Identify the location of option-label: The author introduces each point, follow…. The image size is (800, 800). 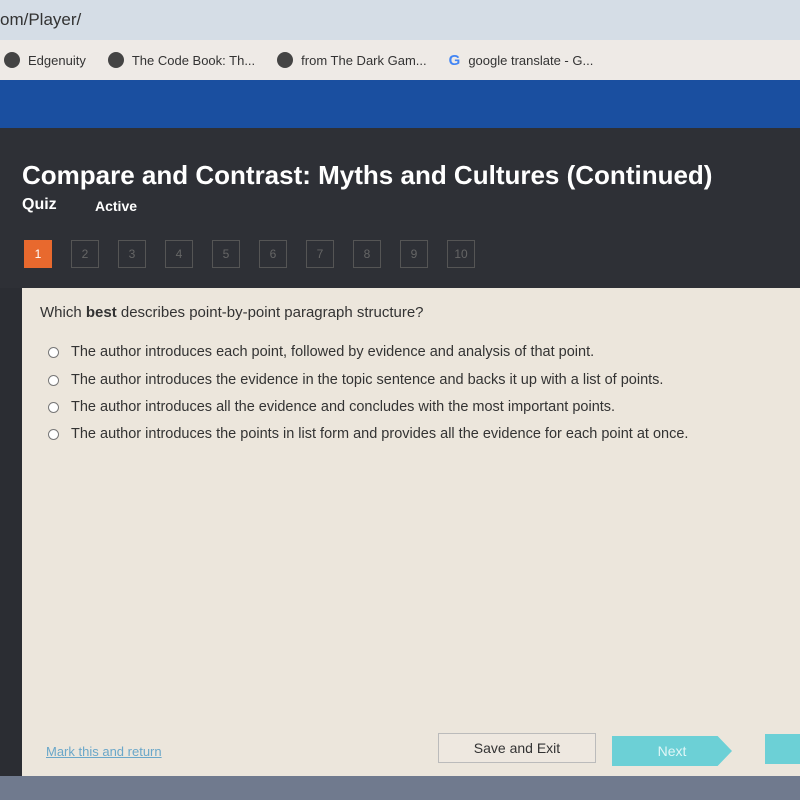
(333, 352).